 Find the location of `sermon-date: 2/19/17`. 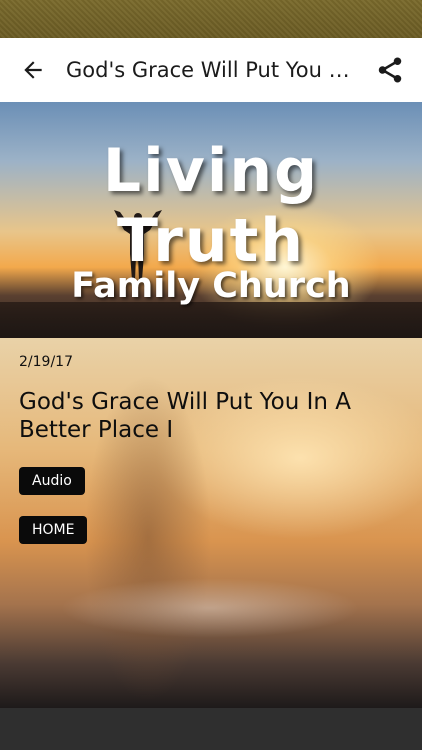

sermon-date: 2/19/17 is located at coordinates (46, 362).